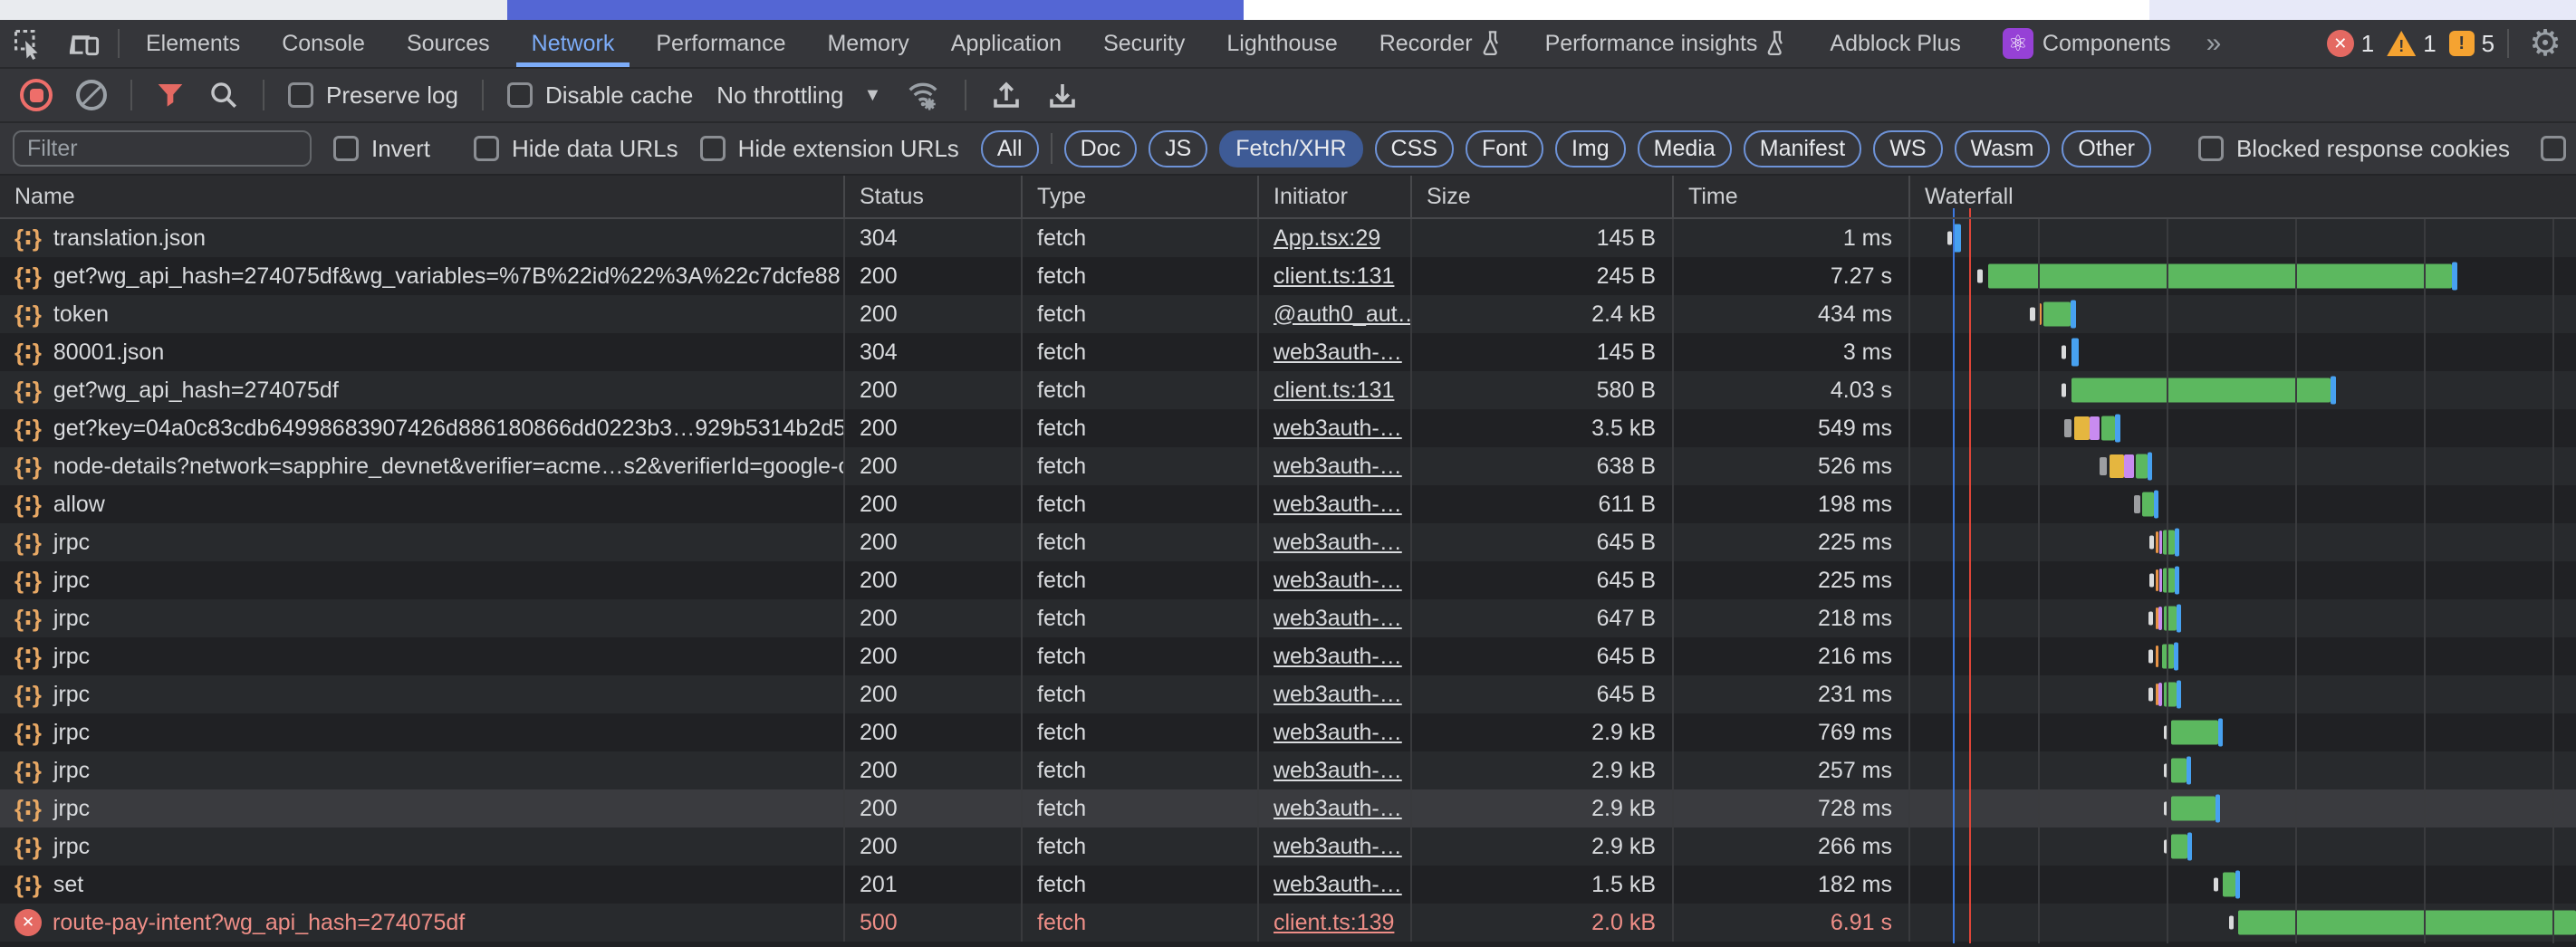 The image size is (2576, 947). What do you see at coordinates (780, 95) in the screenshot?
I see `throttling-value: No throttling` at bounding box center [780, 95].